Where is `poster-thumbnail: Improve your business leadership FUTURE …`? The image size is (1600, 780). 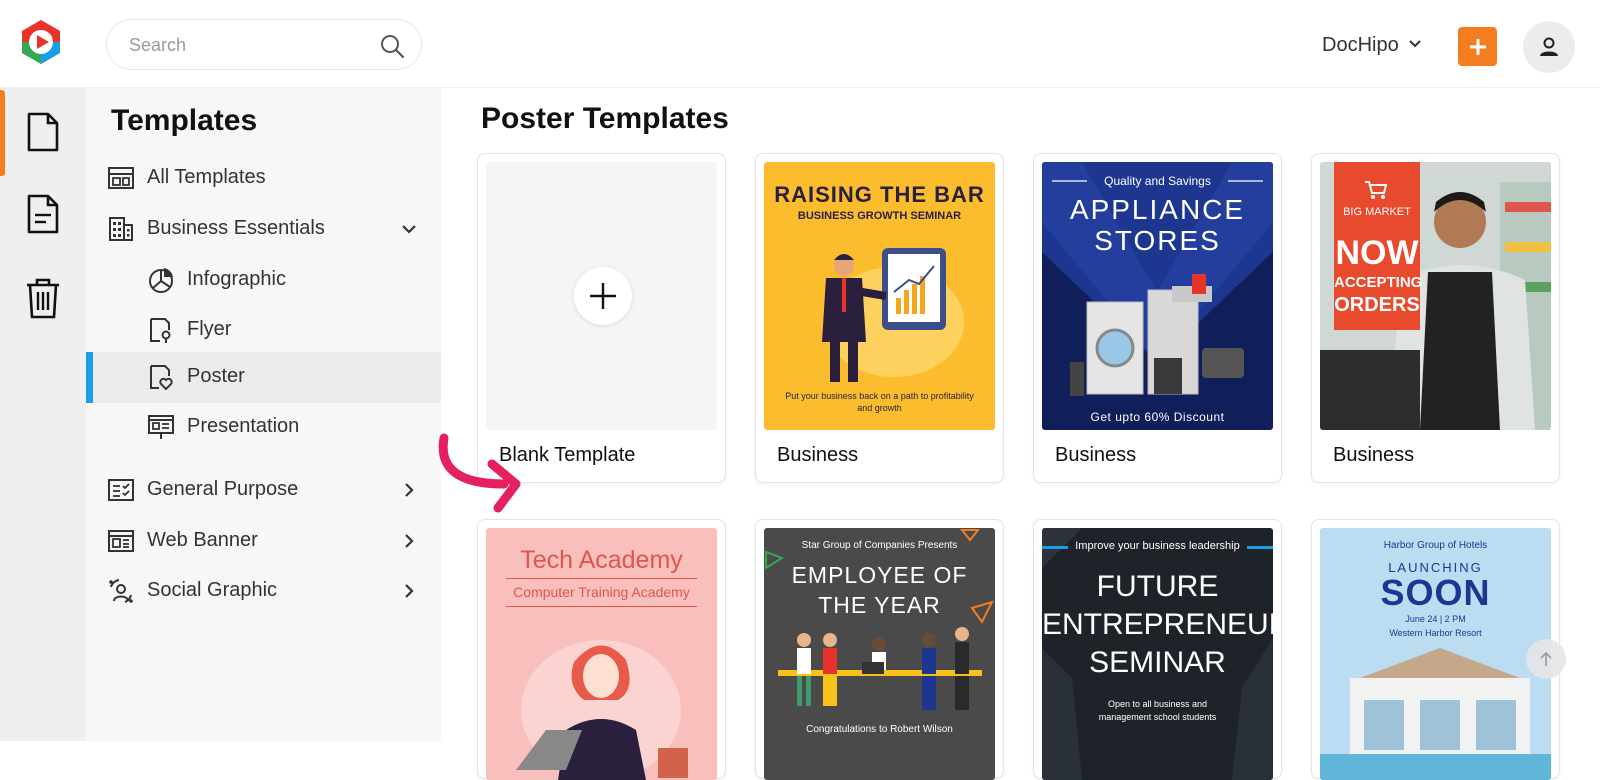
poster-thumbnail: Improve your business leadership FUTURE … is located at coordinates (1157, 654).